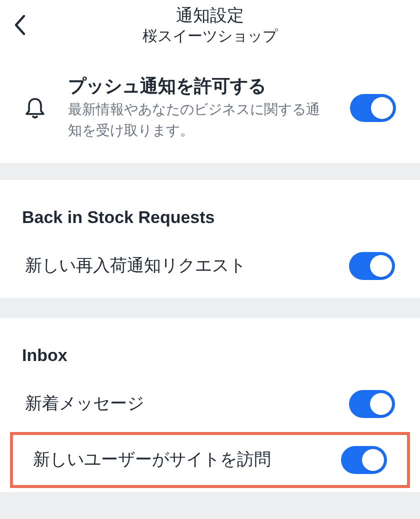  Describe the element at coordinates (135, 266) in the screenshot. I see `setting-label: 新しい再入荷通知リクエスト` at that location.